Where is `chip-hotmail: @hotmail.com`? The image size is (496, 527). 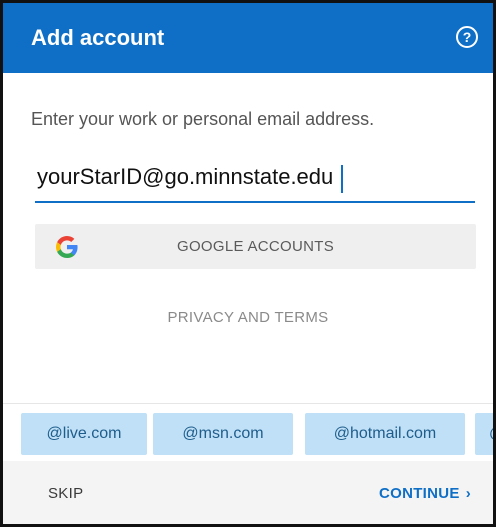
chip-hotmail: @hotmail.com is located at coordinates (385, 434).